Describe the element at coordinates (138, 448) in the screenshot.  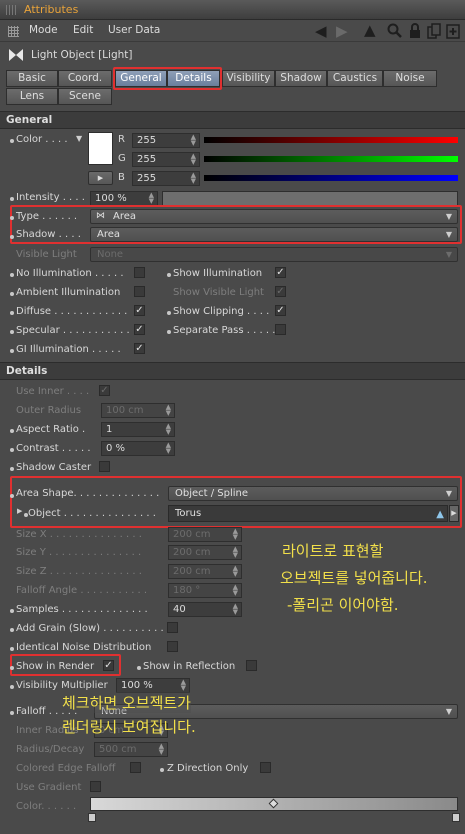
I see `contrast-input: 0 % ▲ ▼` at that location.